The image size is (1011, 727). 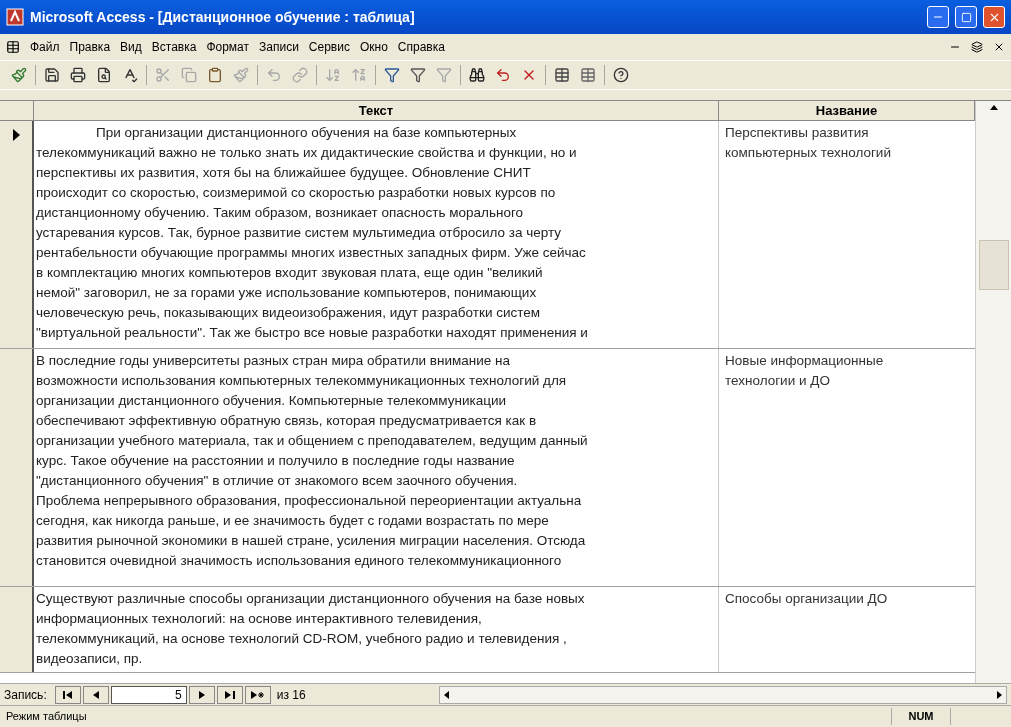 I want to click on last-record-button, so click(x=229, y=694).